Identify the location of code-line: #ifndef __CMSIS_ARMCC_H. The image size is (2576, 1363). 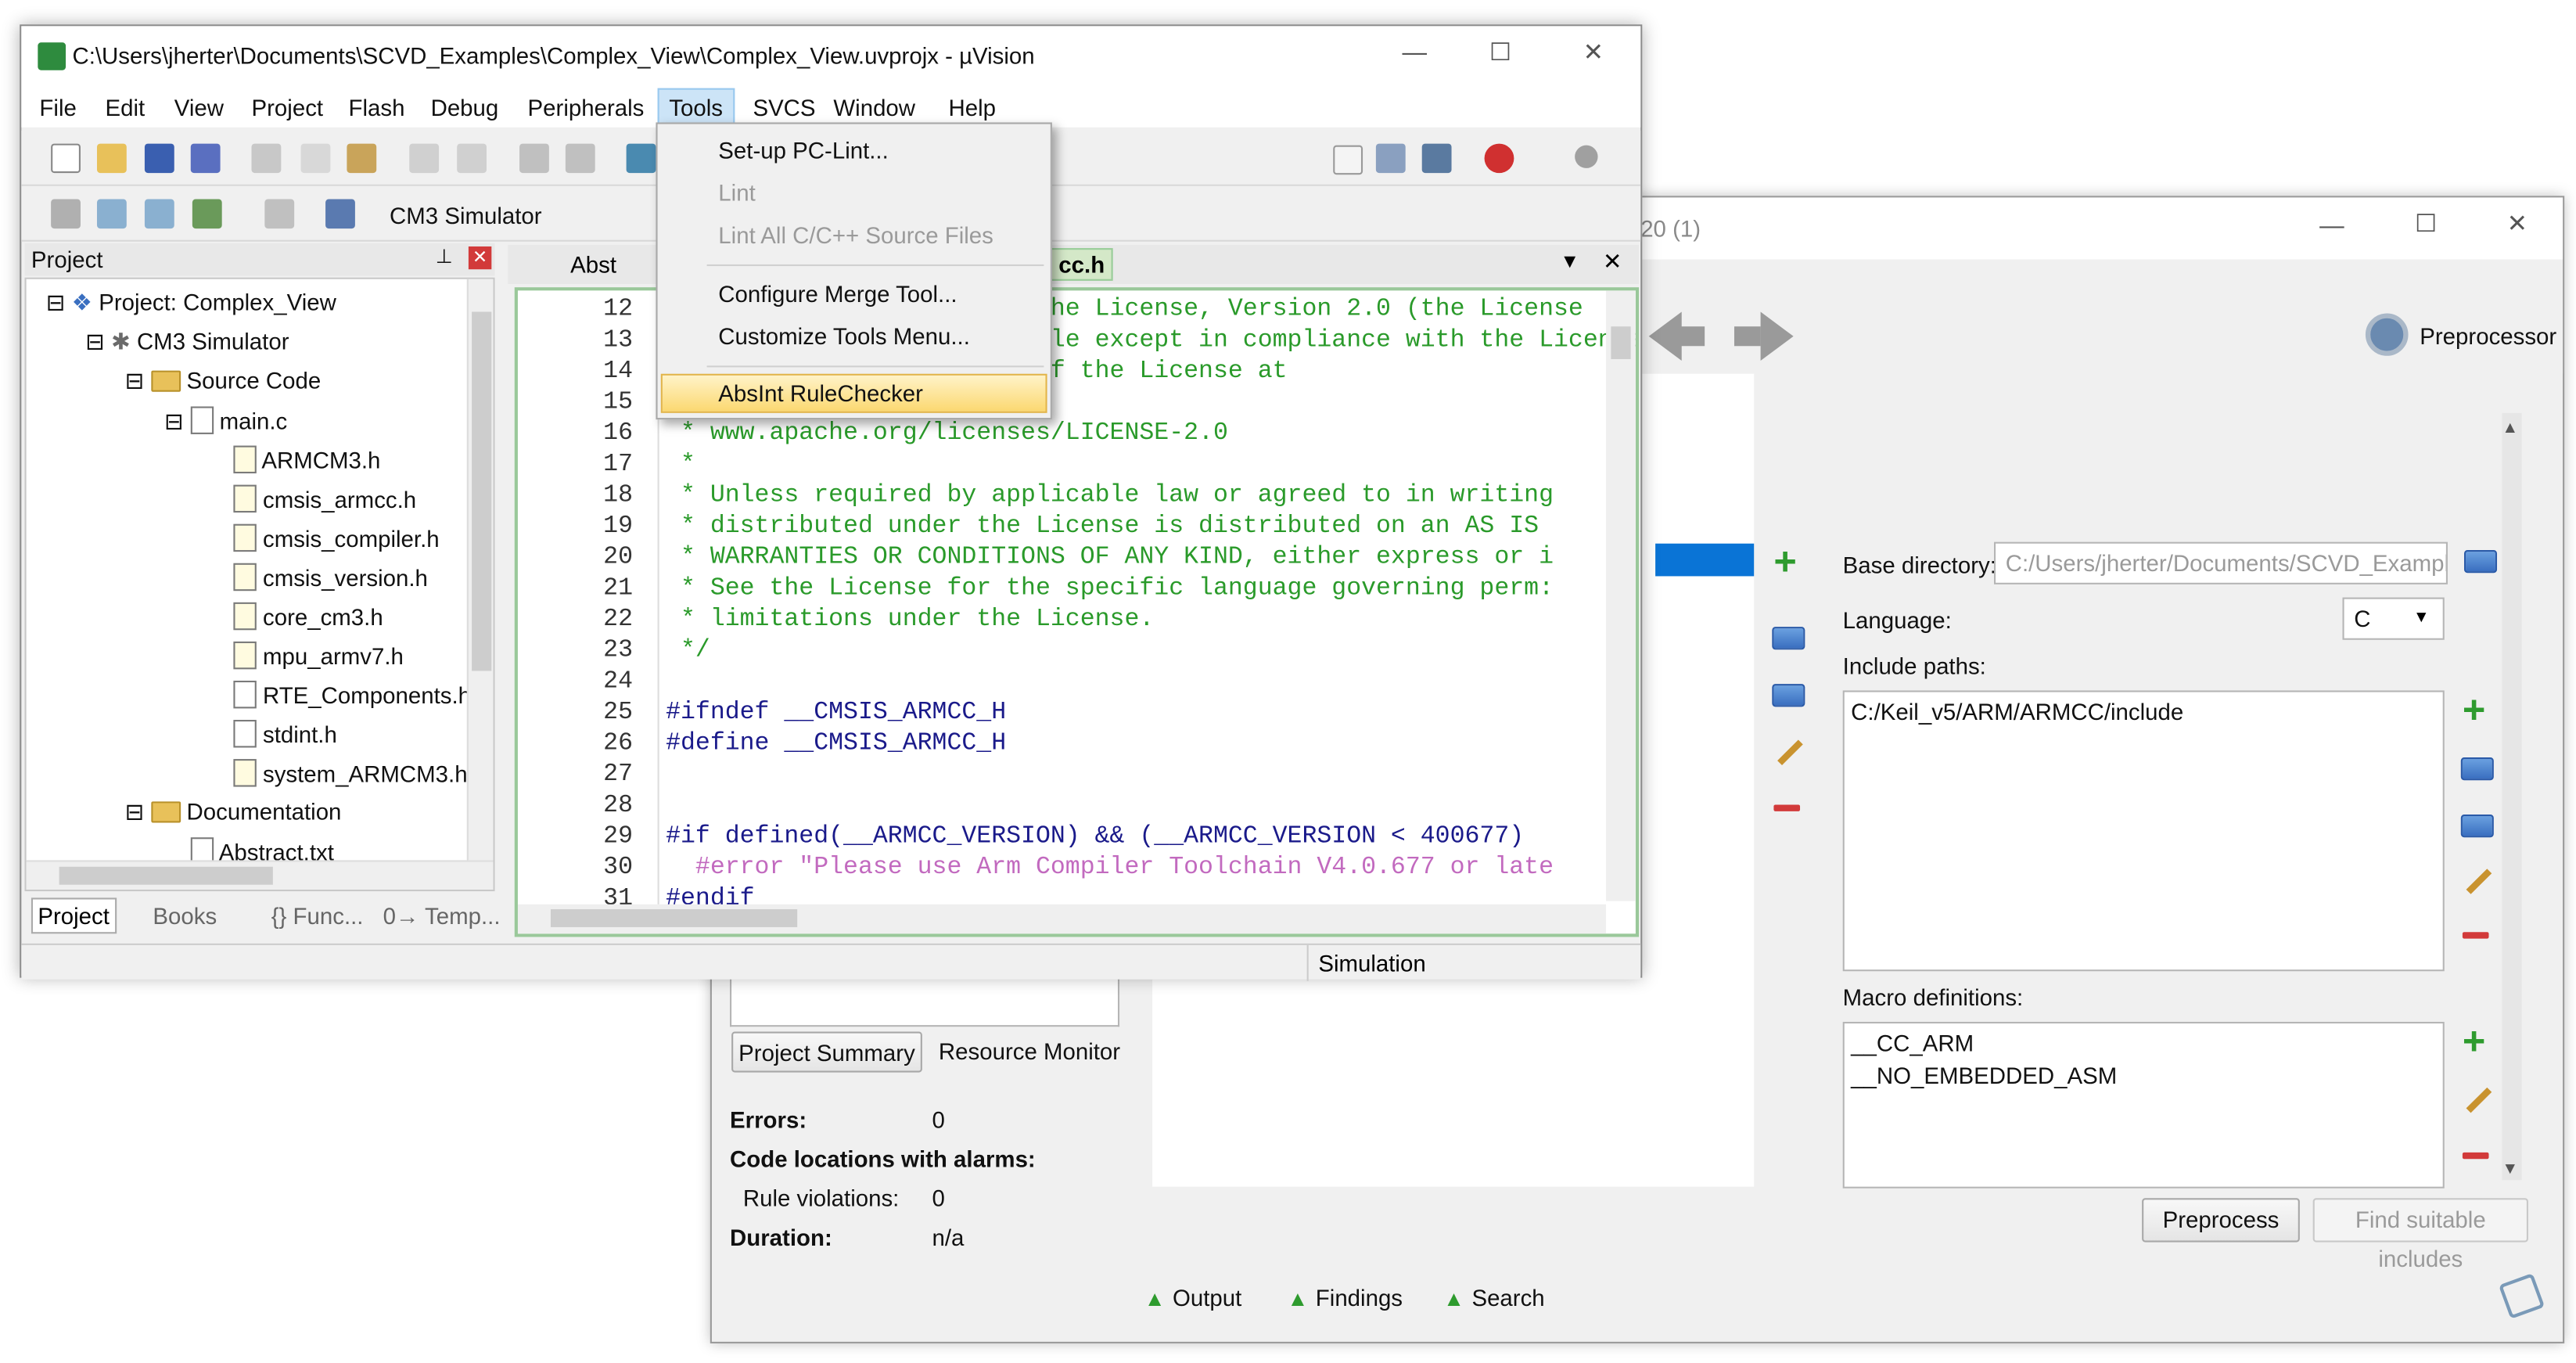
(836, 712).